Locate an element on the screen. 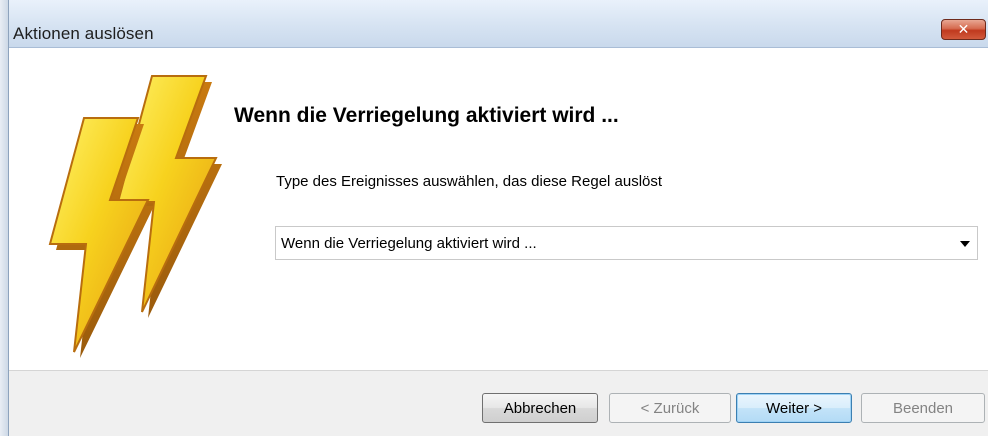 The width and height of the screenshot is (988, 436). window-title: Aktionen auslösen is located at coordinates (83, 33).